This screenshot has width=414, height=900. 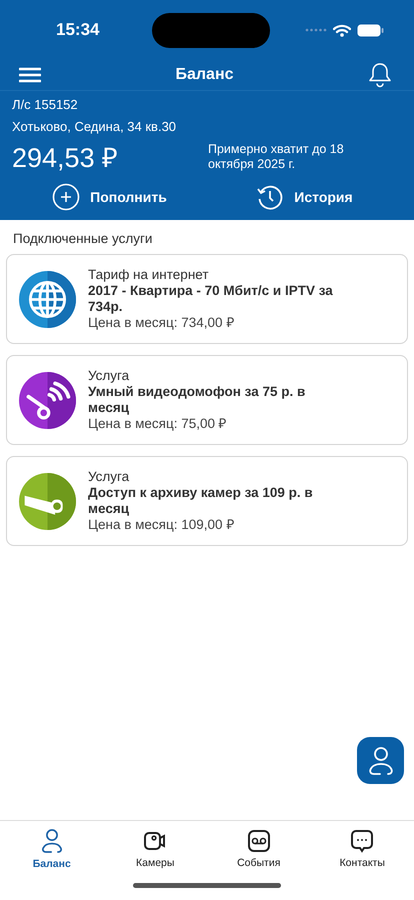 I want to click on service-card: Услуга Умный видеодомофон за 75 р. в месяц Цена в месяц: 75,00 ₽, so click(x=207, y=400).